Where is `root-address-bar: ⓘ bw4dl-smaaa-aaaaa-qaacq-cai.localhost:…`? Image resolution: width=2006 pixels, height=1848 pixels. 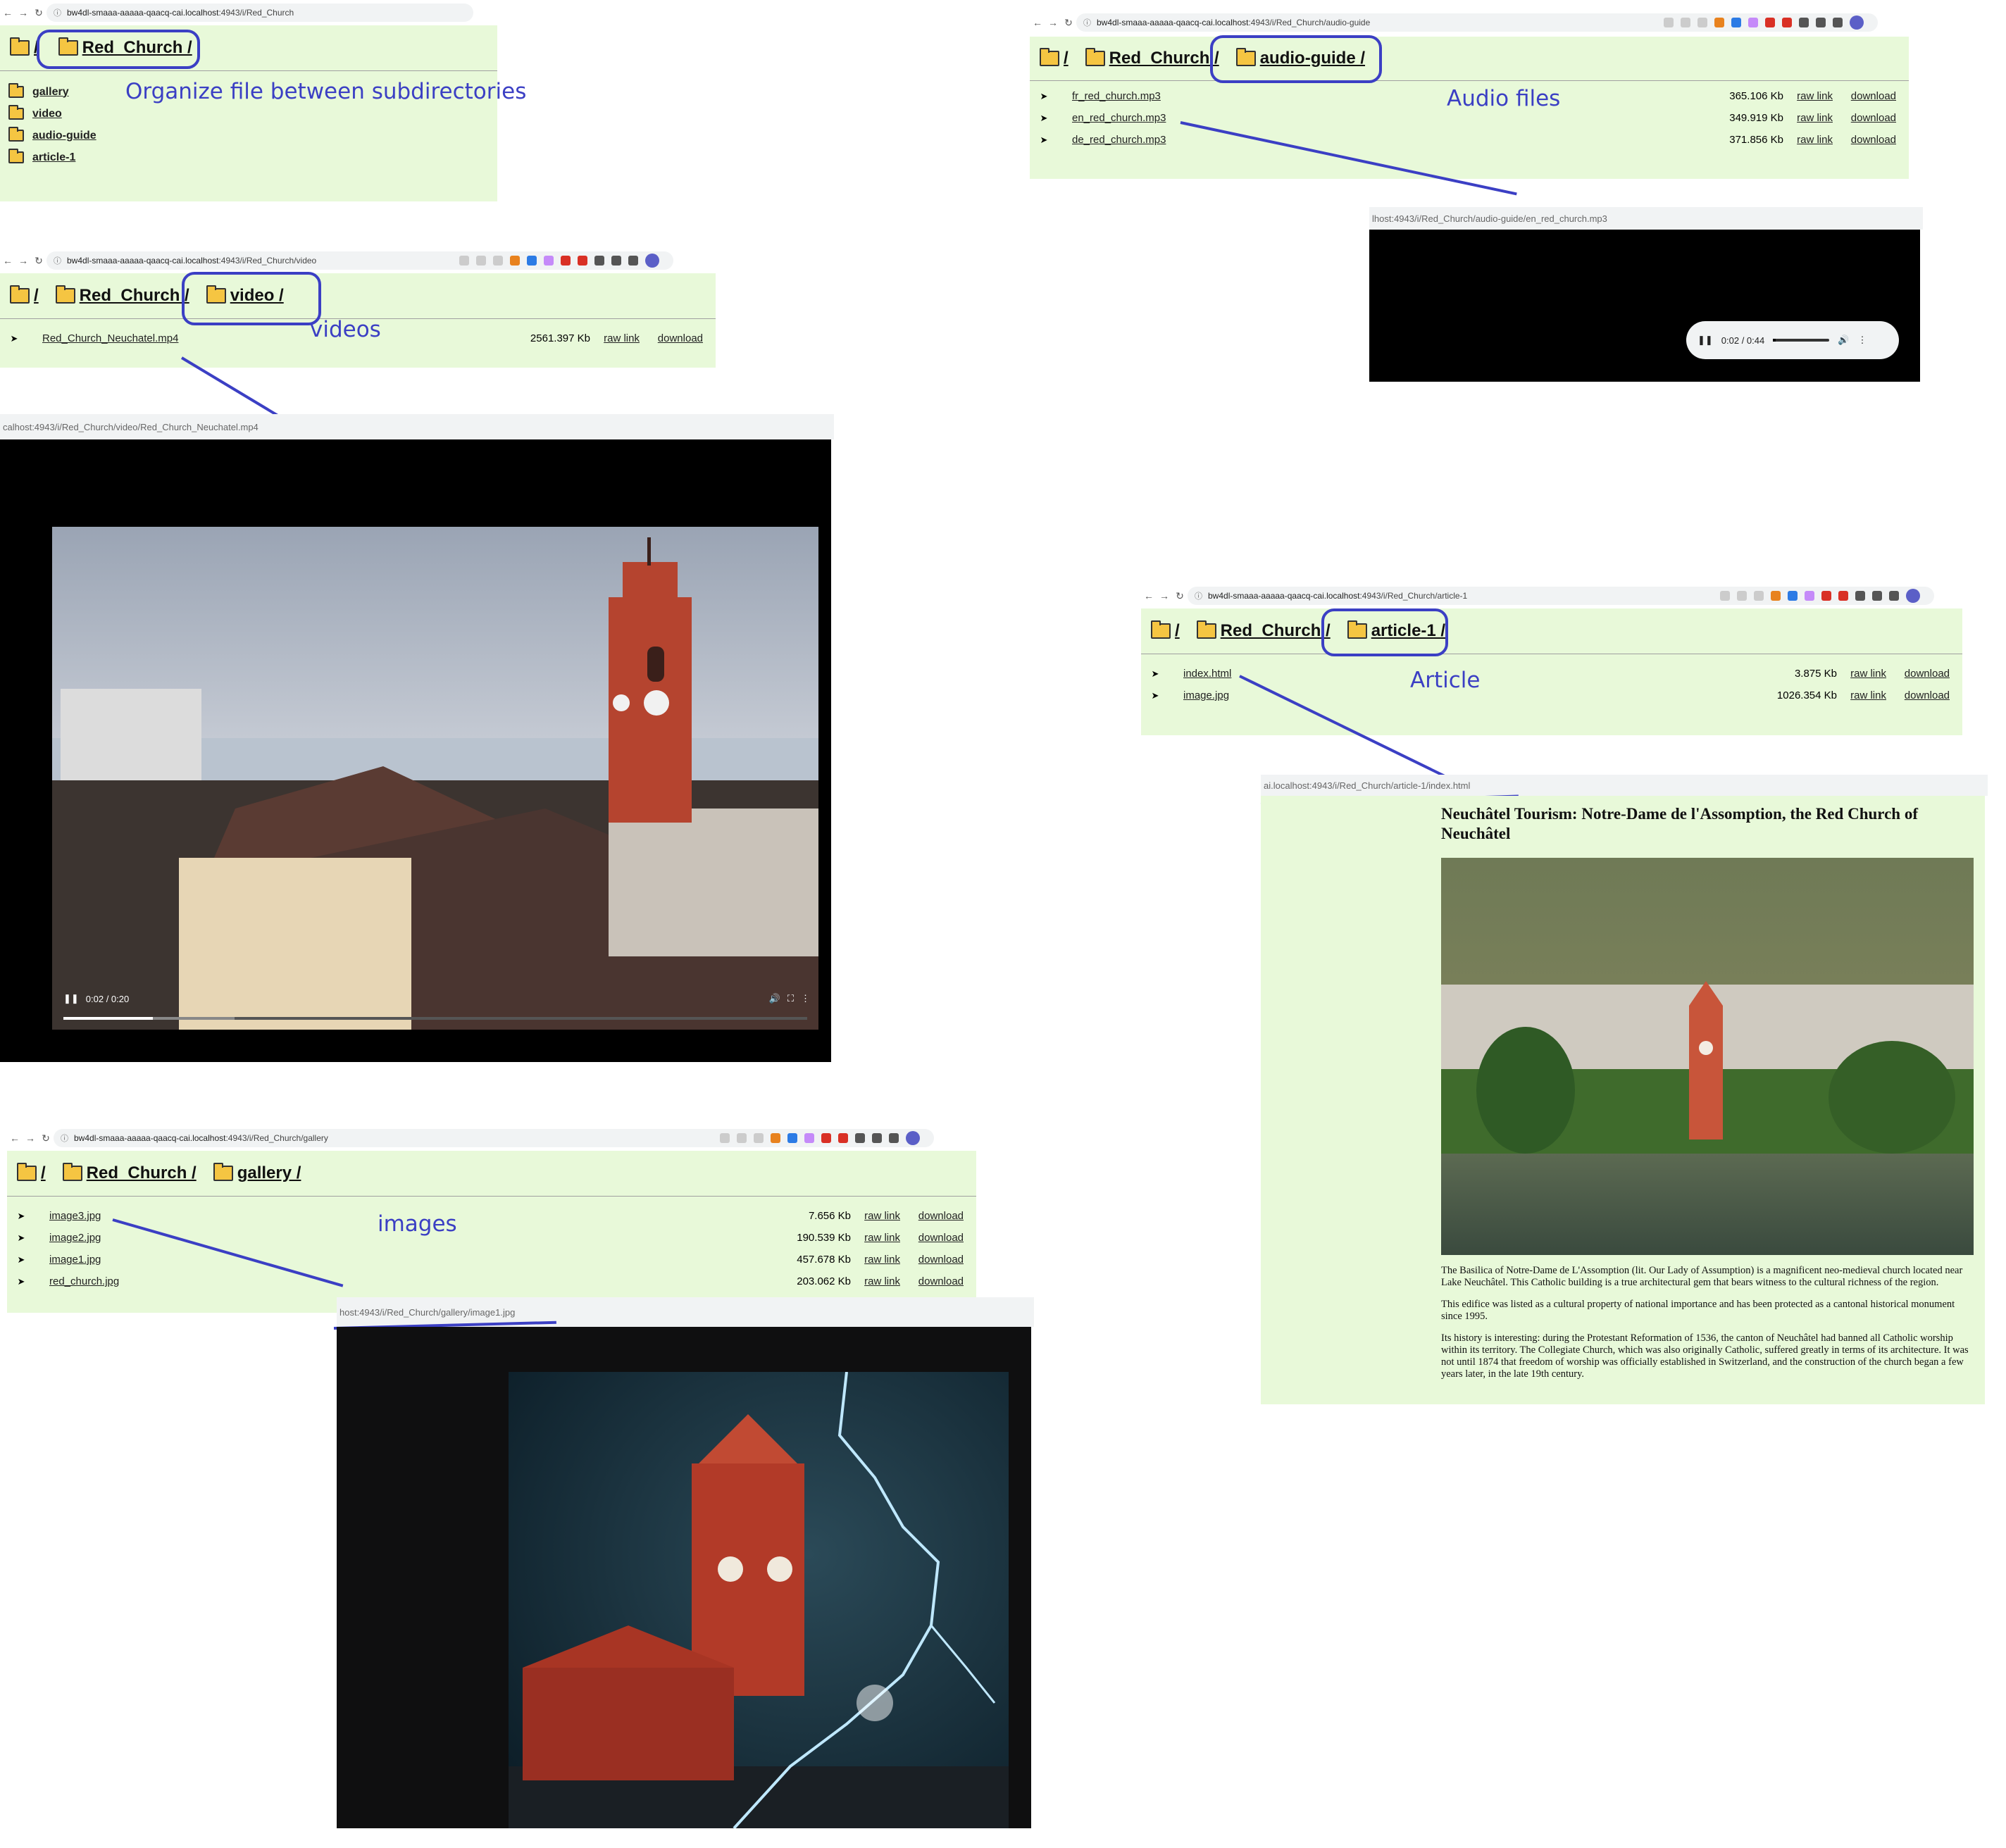
root-address-bar: ⓘ bw4dl-smaaa-aaaaa-qaacq-cai.localhost:… is located at coordinates (259, 13).